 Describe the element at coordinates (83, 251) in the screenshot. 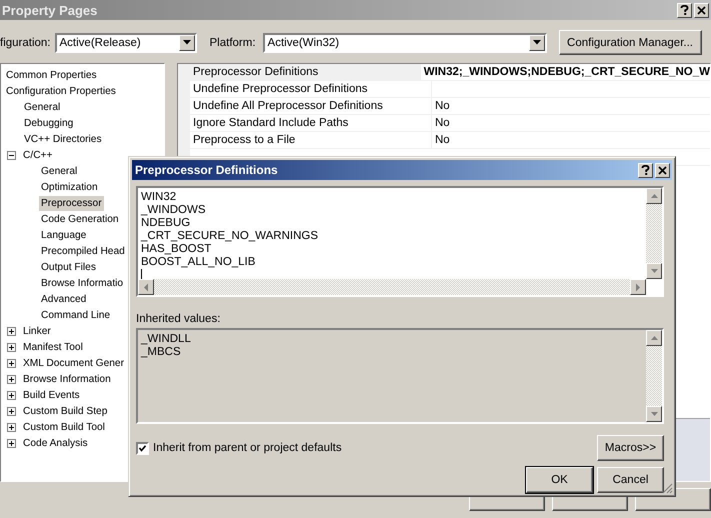

I see `tree-item: Precompiled Head` at that location.